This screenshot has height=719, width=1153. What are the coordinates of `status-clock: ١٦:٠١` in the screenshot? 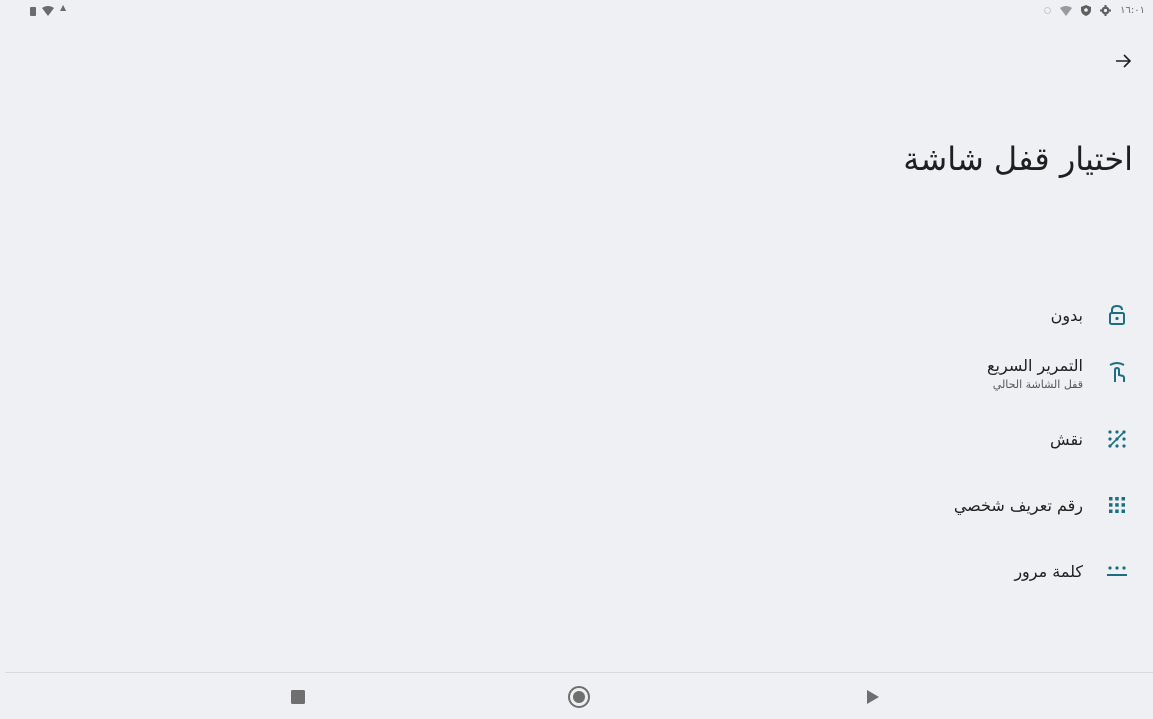 It's located at (1132, 10).